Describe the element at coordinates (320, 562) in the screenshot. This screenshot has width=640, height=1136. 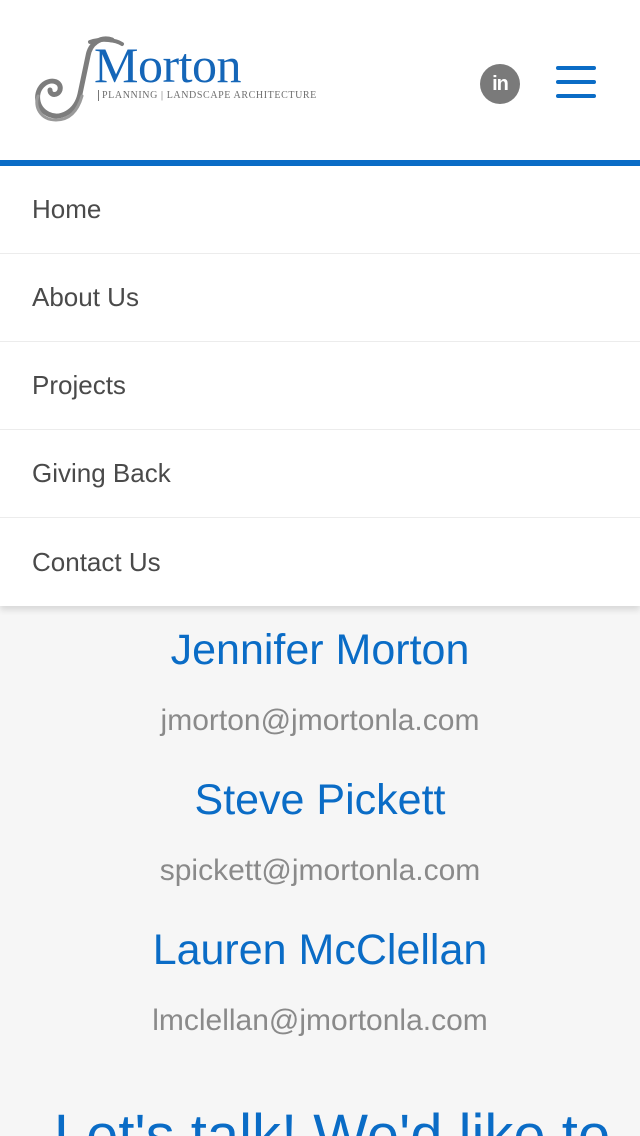
I see `nav-item-contact-us: Contact Us` at that location.